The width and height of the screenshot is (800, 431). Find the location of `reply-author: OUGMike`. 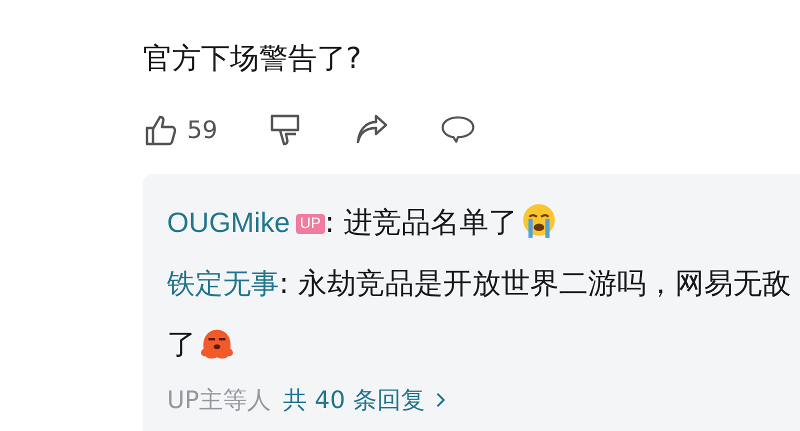

reply-author: OUGMike is located at coordinates (228, 222).